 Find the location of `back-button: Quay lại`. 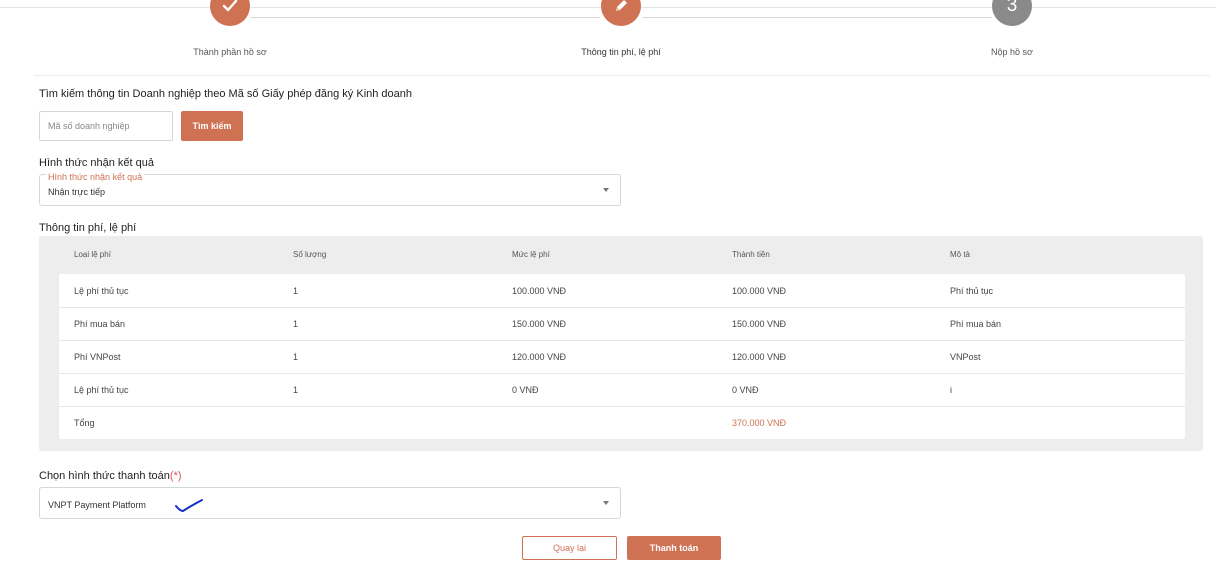

back-button: Quay lại is located at coordinates (569, 548).